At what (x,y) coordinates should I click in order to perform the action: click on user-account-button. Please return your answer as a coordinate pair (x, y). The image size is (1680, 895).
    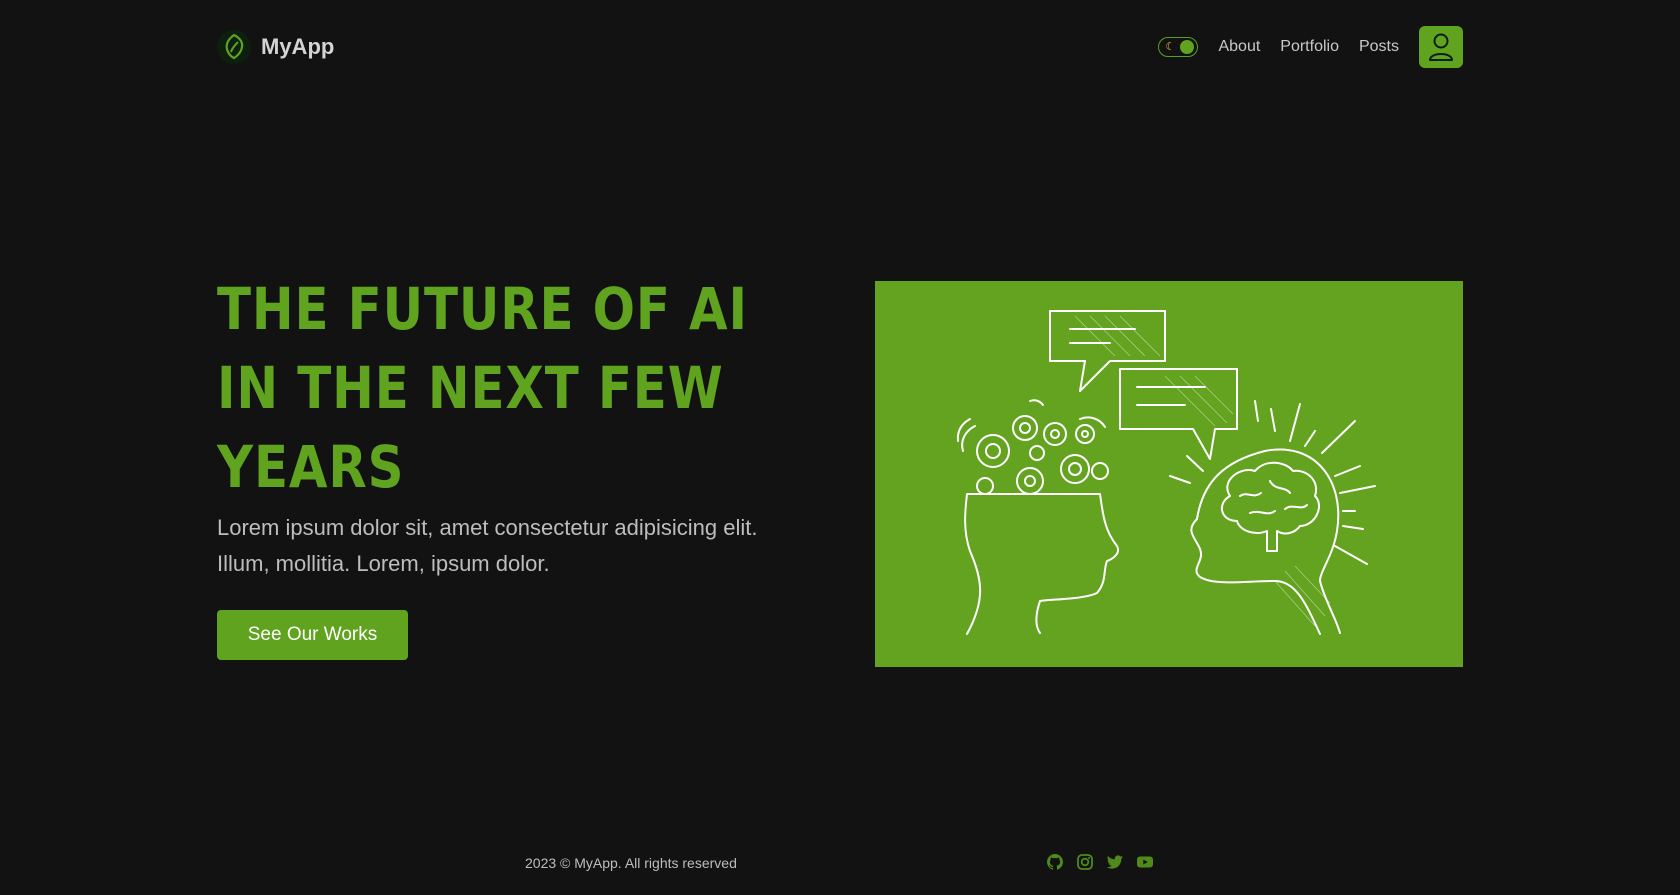
    Looking at the image, I should click on (1441, 47).